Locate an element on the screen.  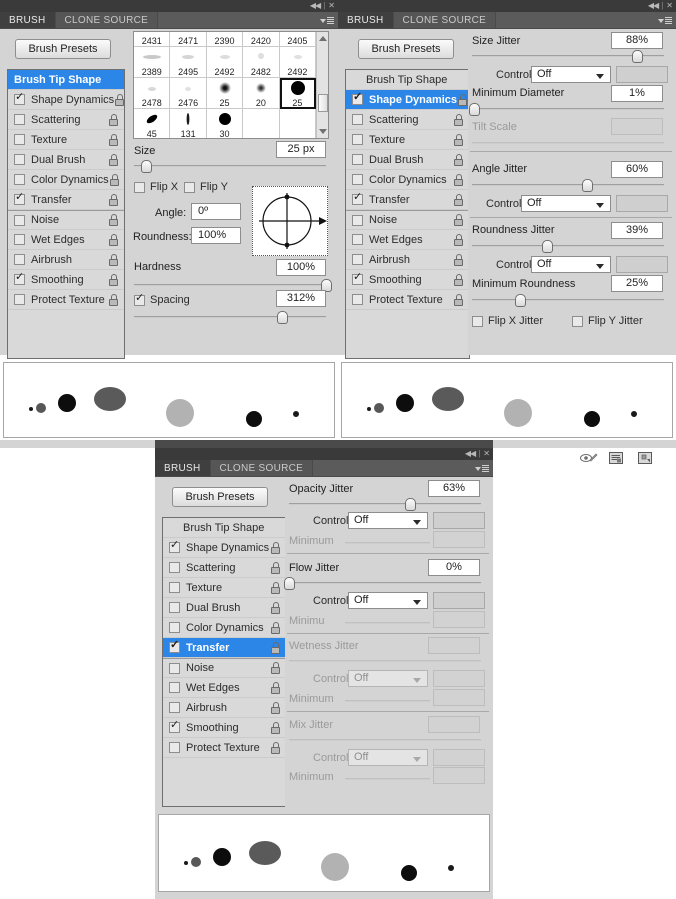
opacity-control-select: Off is located at coordinates (388, 520).